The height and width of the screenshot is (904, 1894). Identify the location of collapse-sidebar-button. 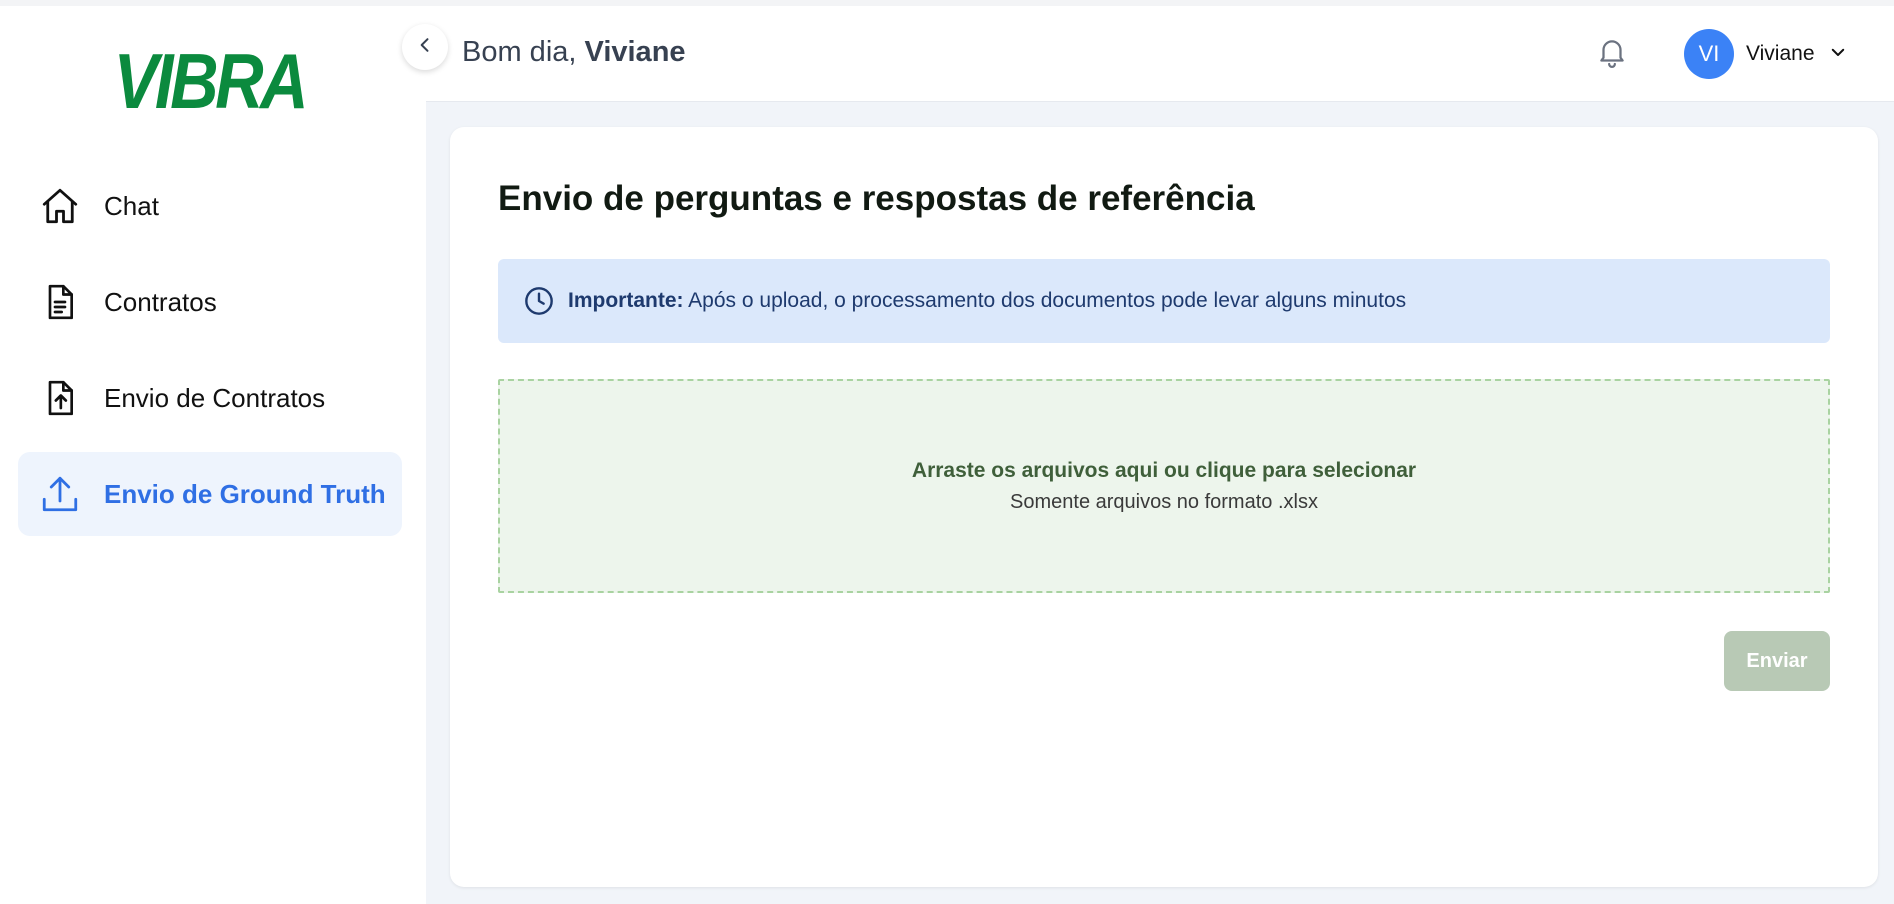
(425, 47).